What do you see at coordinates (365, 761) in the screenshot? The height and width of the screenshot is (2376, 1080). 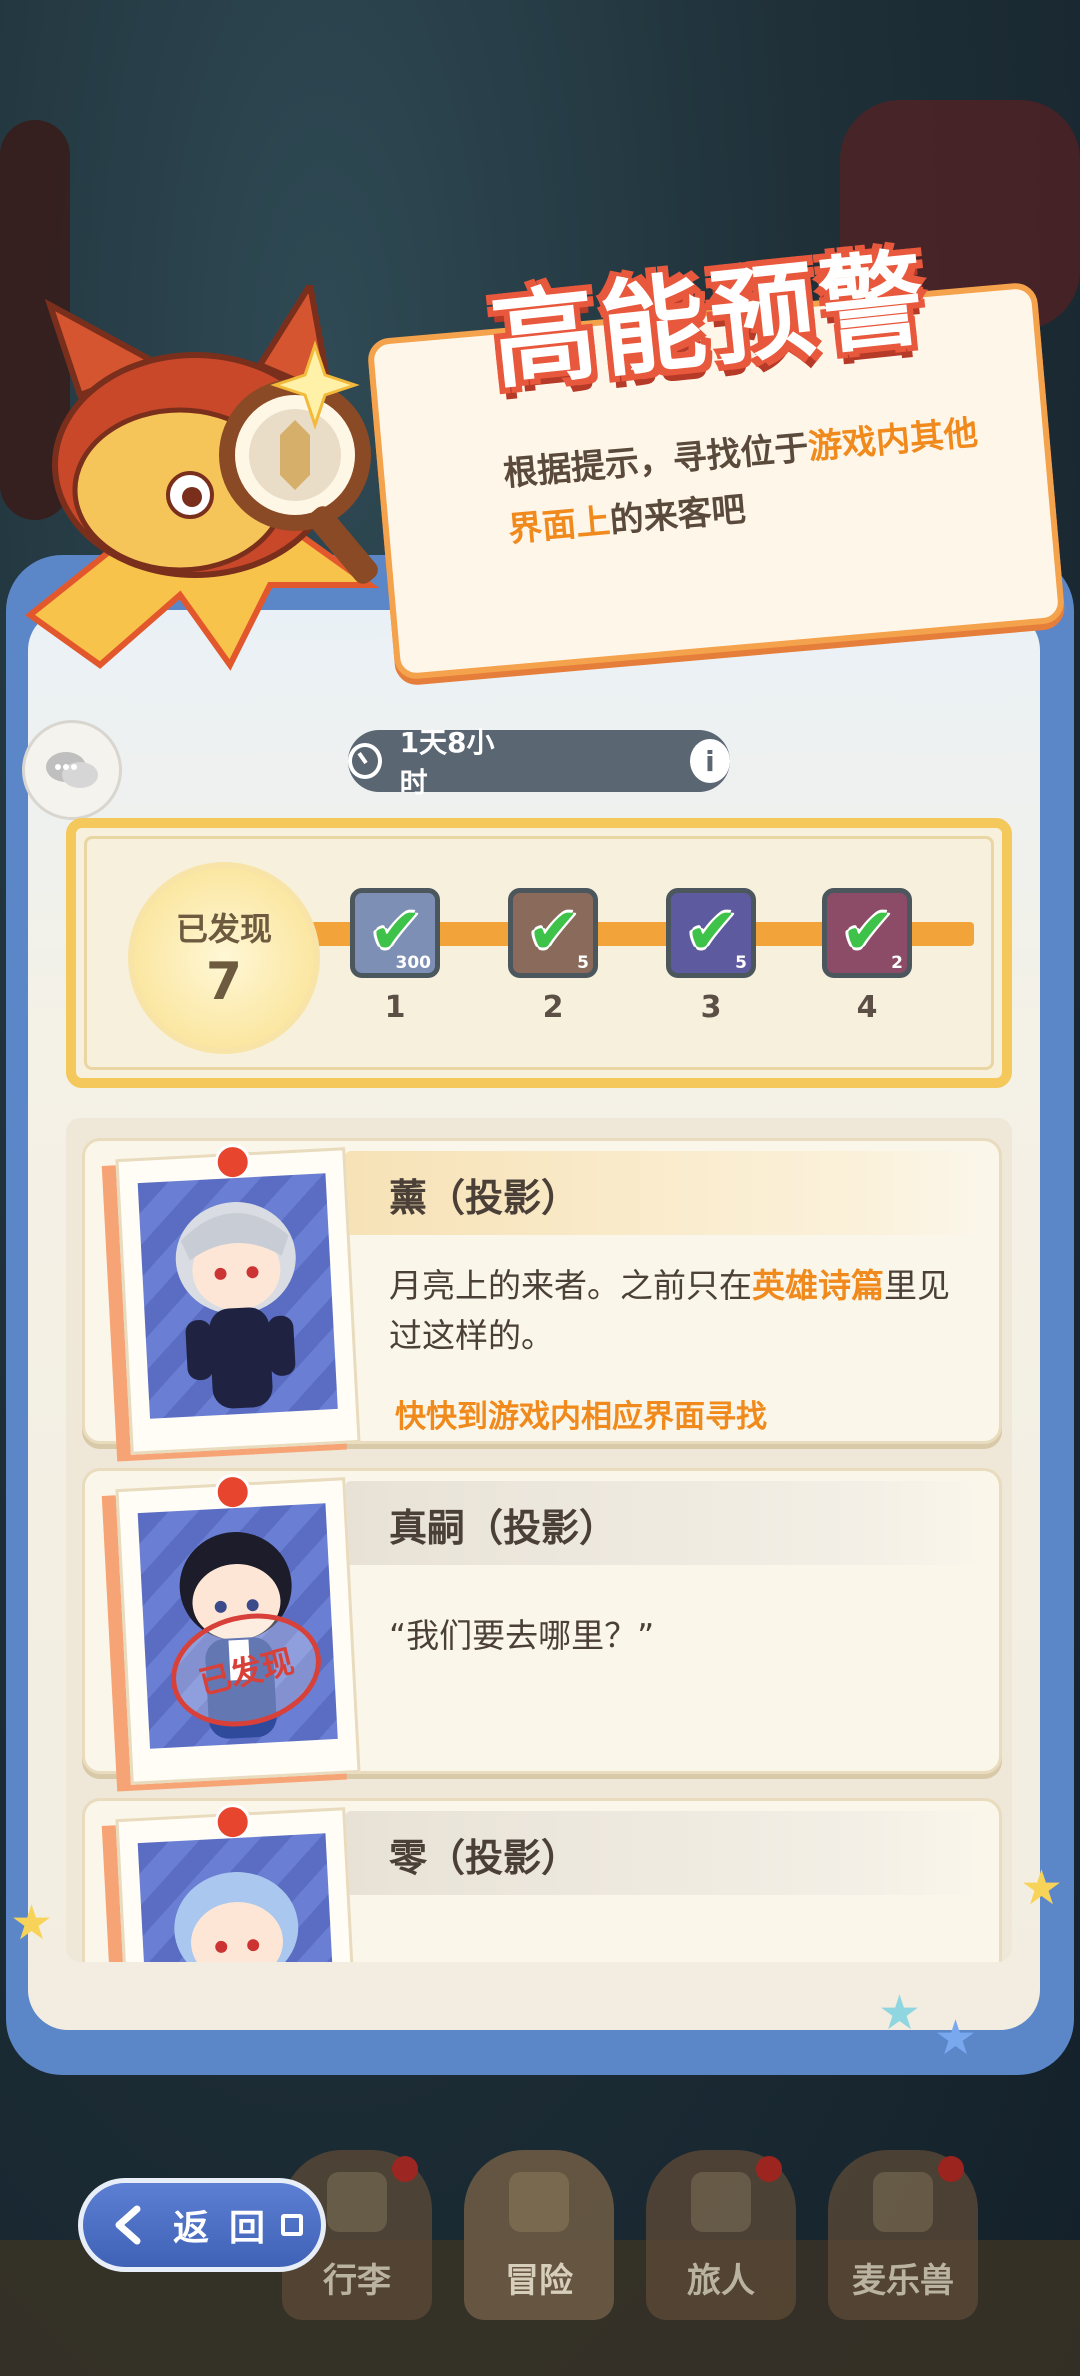 I see `clock-icon` at bounding box center [365, 761].